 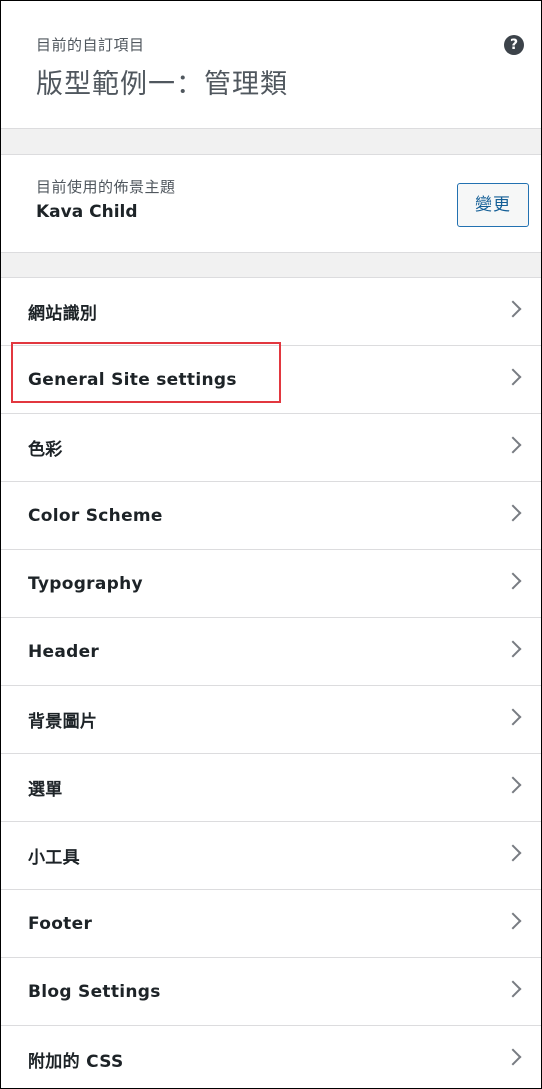 I want to click on section-label: 色彩, so click(x=45, y=450).